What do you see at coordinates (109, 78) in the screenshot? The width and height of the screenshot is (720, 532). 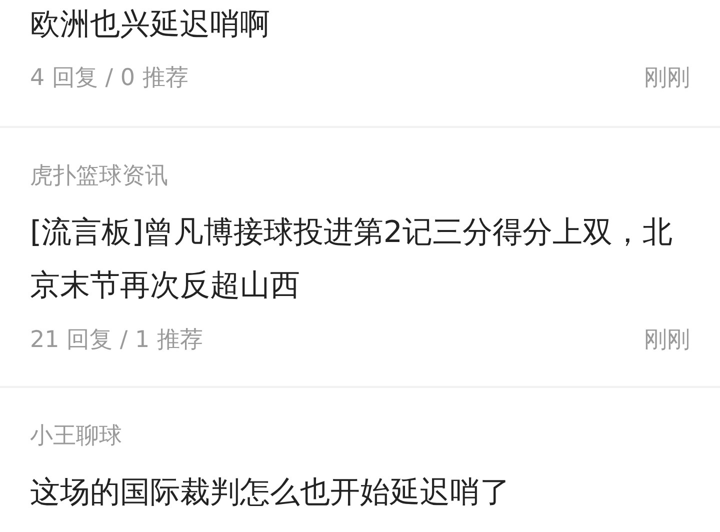 I see `reply-count: 4 回复 / 0 推荐` at bounding box center [109, 78].